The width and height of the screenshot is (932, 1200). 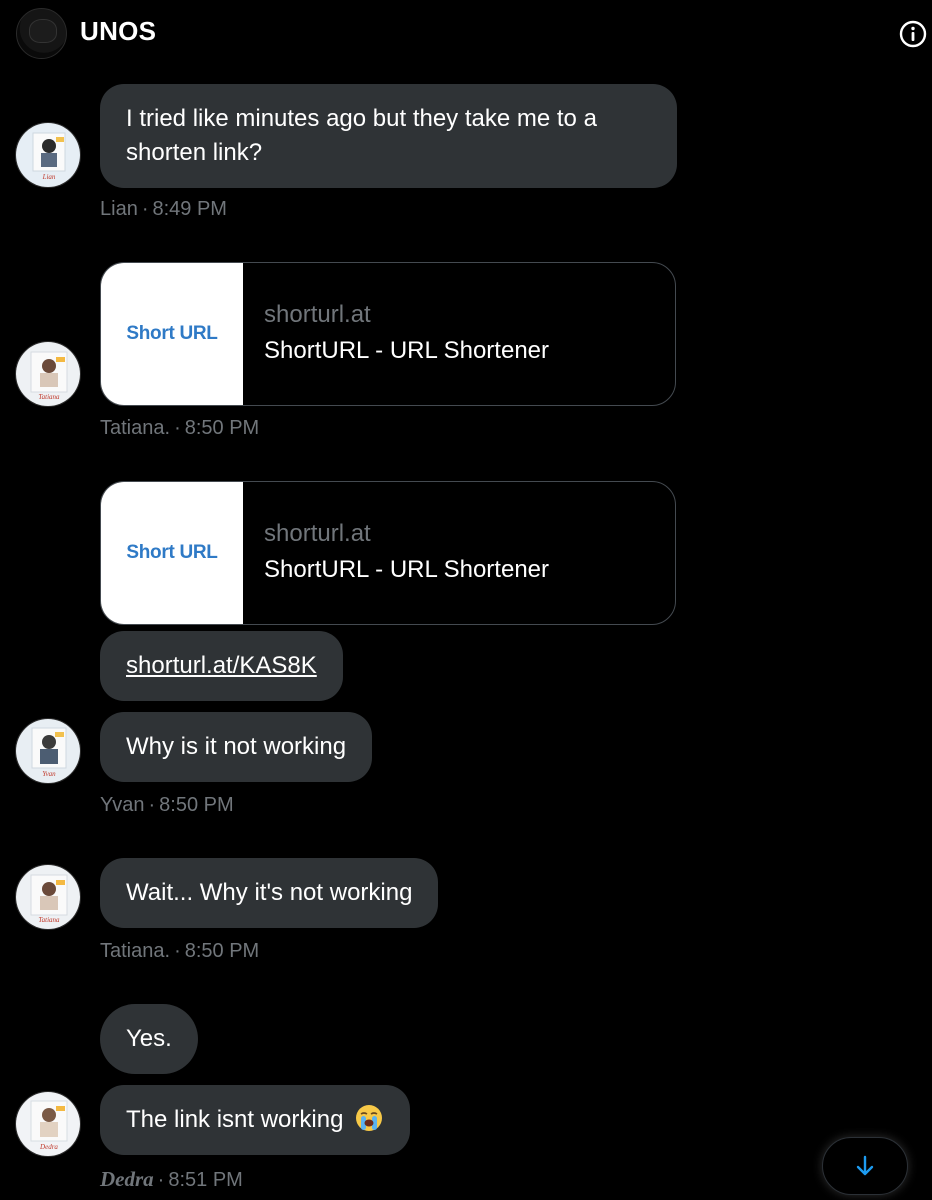 I want to click on avatar-lian: Lian, so click(x=48, y=155).